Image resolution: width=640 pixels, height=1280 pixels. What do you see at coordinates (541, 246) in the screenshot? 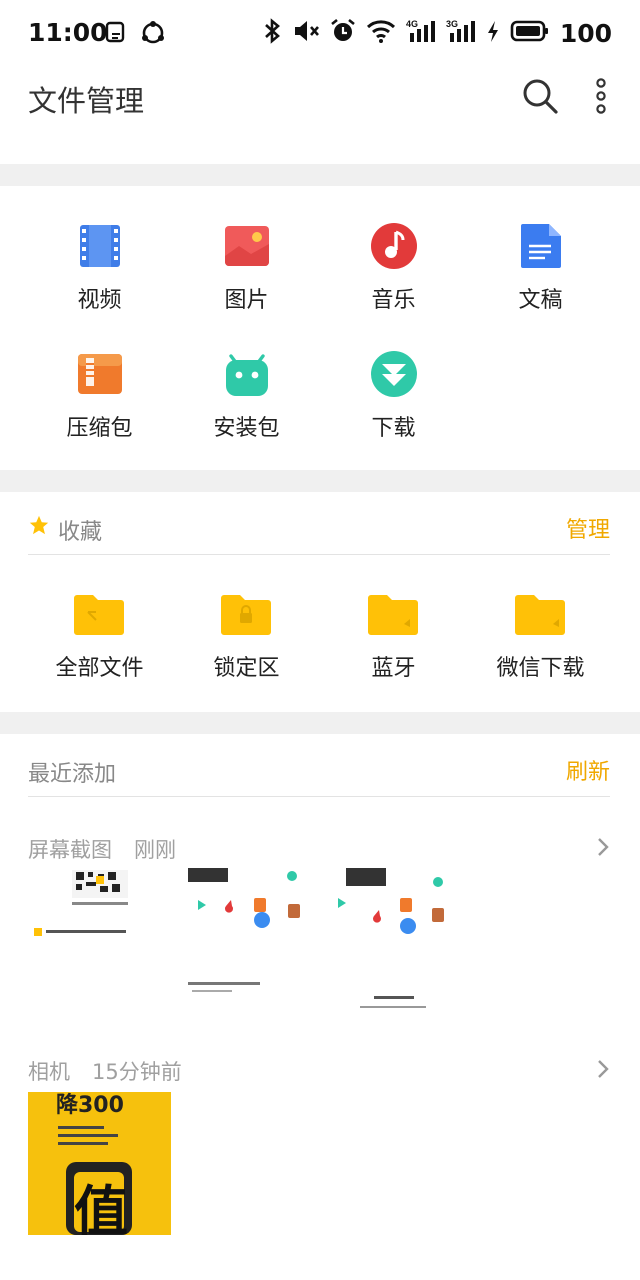
I see `document-icon` at bounding box center [541, 246].